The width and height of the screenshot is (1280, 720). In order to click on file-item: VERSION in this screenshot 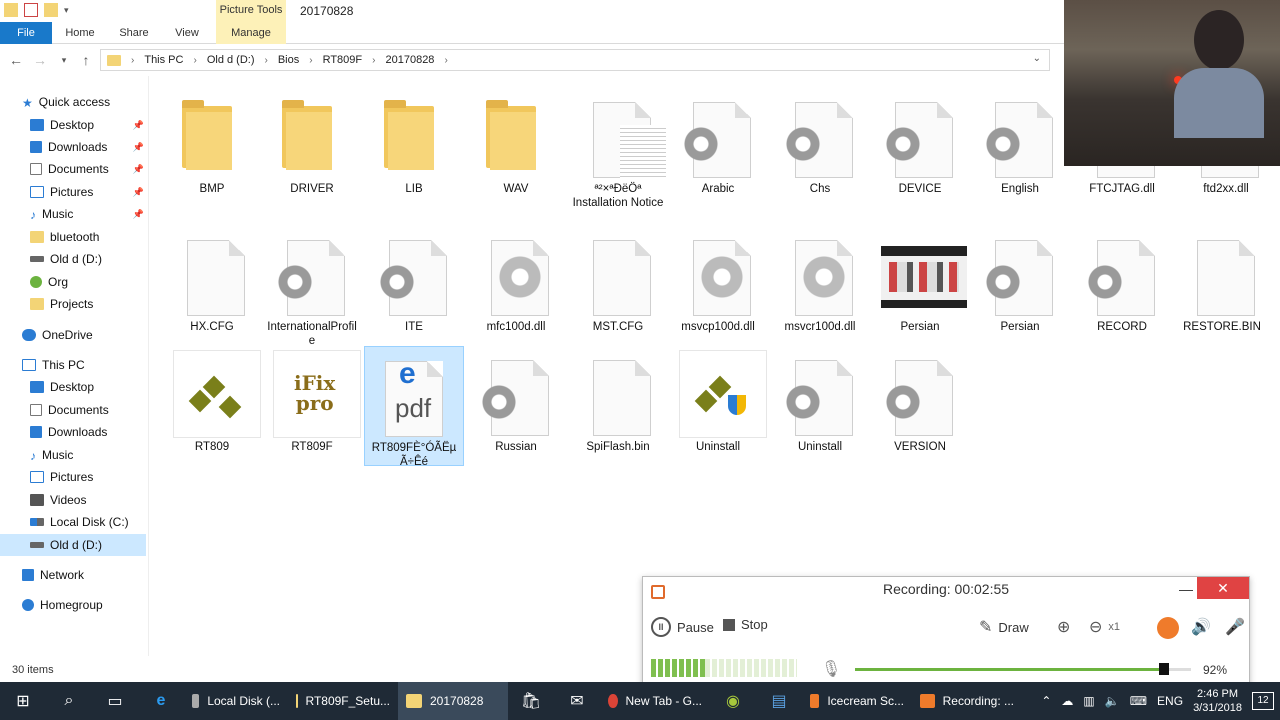, I will do `click(920, 406)`.